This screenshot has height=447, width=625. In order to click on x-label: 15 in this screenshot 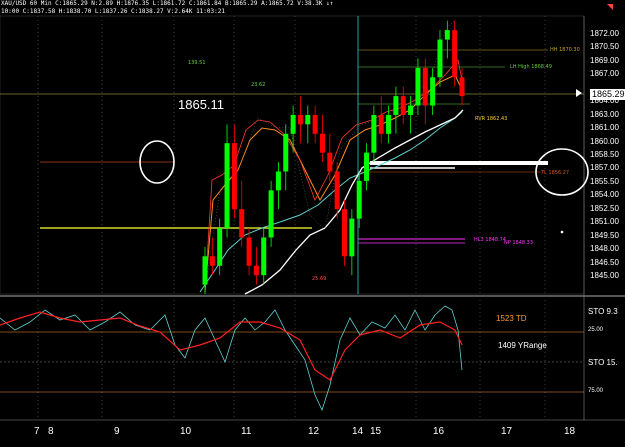, I will do `click(376, 431)`.